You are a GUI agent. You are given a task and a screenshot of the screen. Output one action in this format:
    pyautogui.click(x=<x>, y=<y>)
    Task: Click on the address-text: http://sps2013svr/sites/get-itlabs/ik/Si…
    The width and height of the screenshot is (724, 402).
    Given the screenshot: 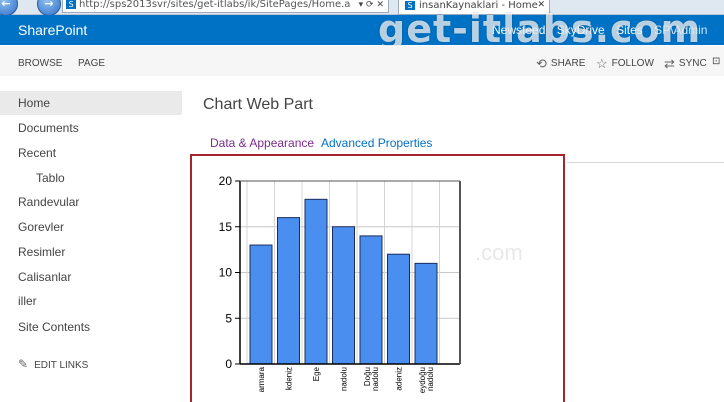 What is the action you would take?
    pyautogui.click(x=215, y=5)
    